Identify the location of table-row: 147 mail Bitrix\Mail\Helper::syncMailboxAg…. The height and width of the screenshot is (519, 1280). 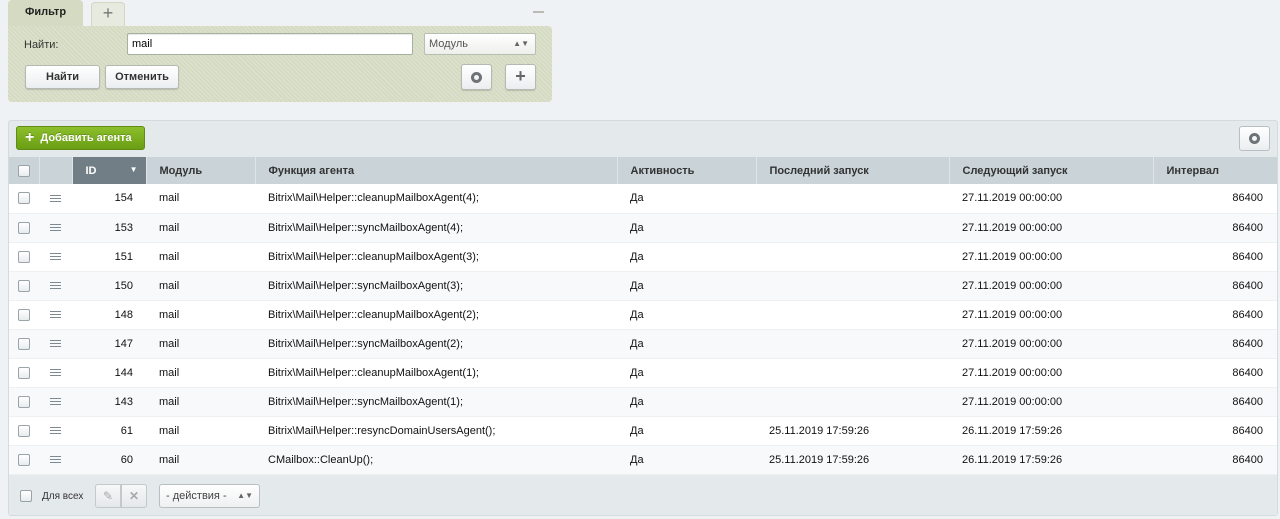
(643, 344).